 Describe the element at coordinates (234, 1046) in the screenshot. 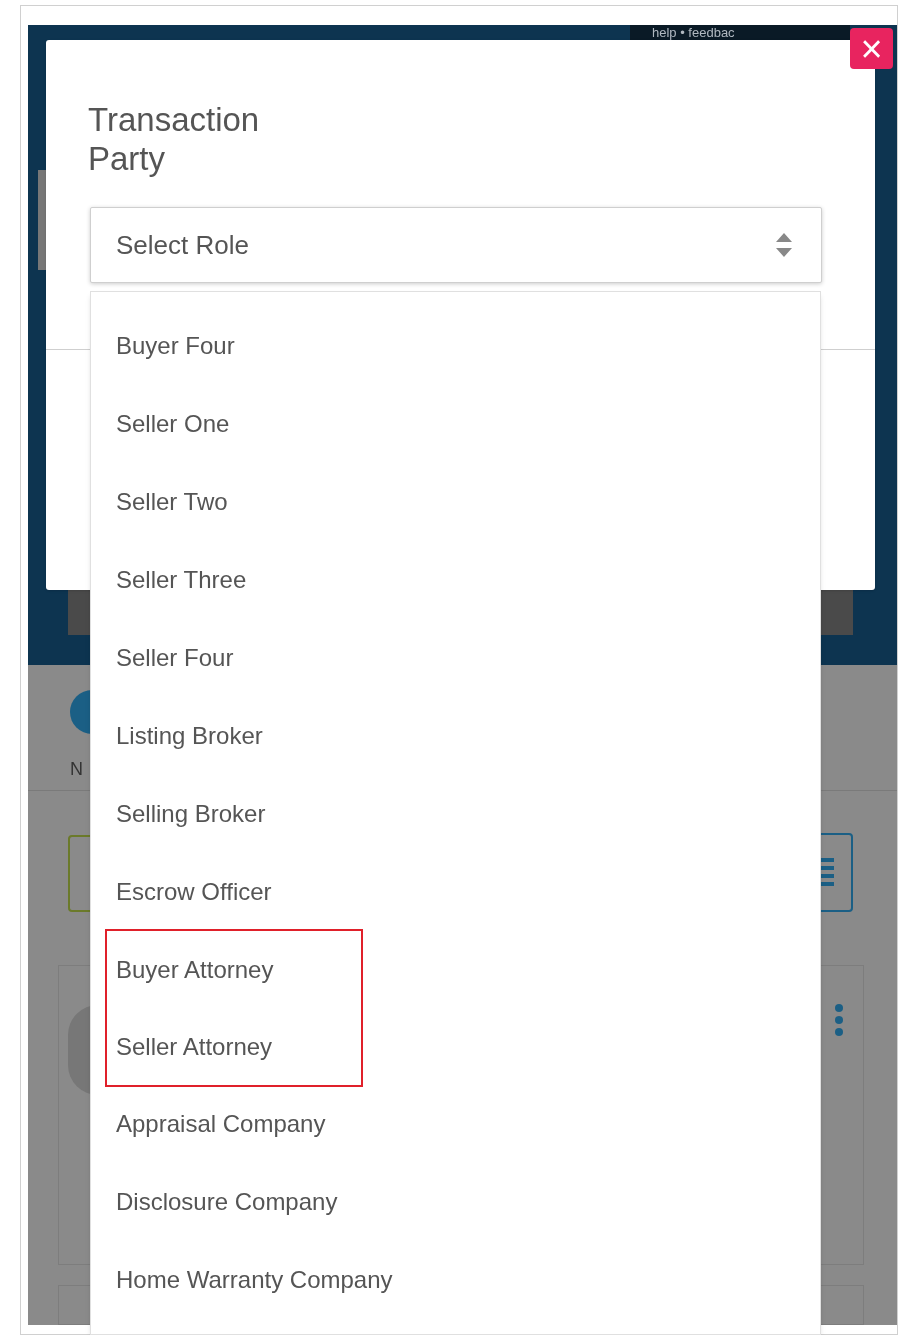

I see `role-option: Seller Attorney` at that location.